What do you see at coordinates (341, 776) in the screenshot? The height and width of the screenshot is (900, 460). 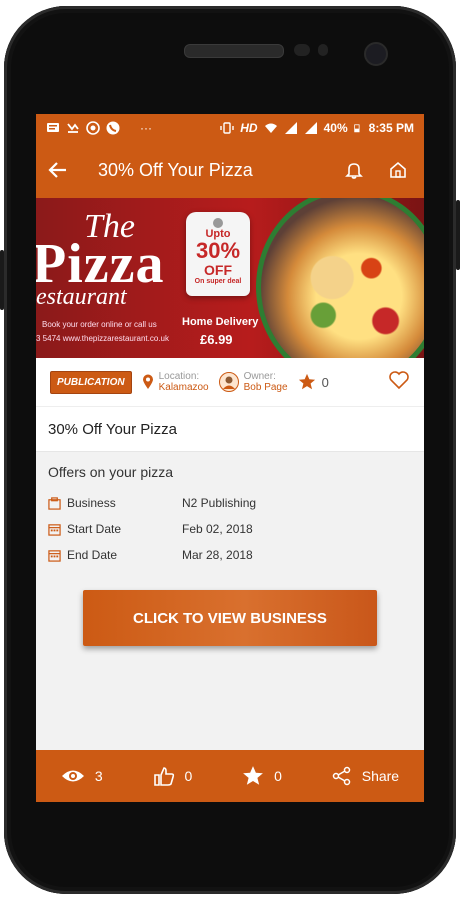 I see `share-icon` at bounding box center [341, 776].